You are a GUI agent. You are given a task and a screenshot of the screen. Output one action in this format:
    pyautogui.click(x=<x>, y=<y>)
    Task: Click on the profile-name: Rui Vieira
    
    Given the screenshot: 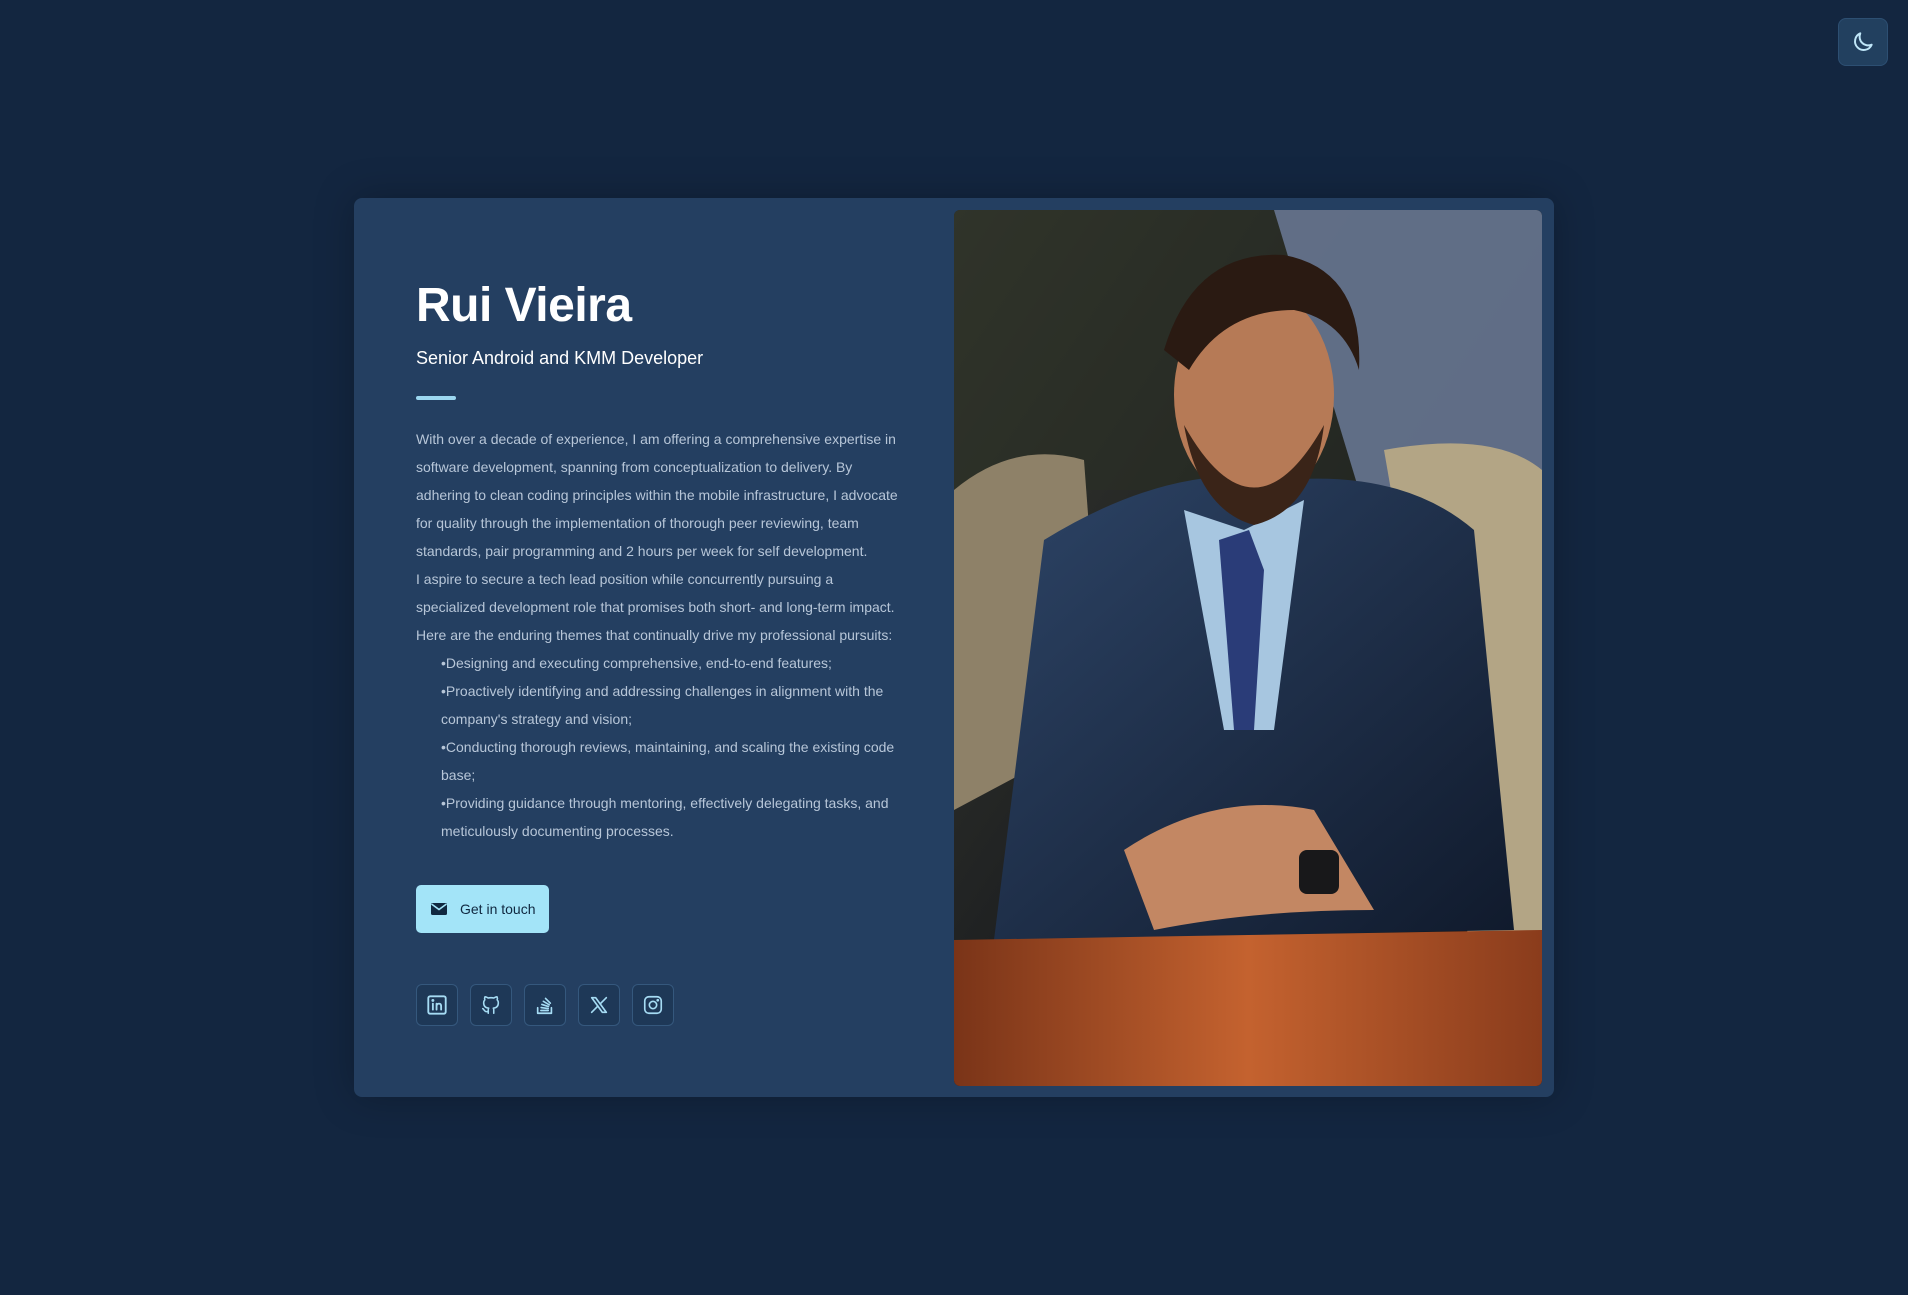 What is the action you would take?
    pyautogui.click(x=524, y=305)
    